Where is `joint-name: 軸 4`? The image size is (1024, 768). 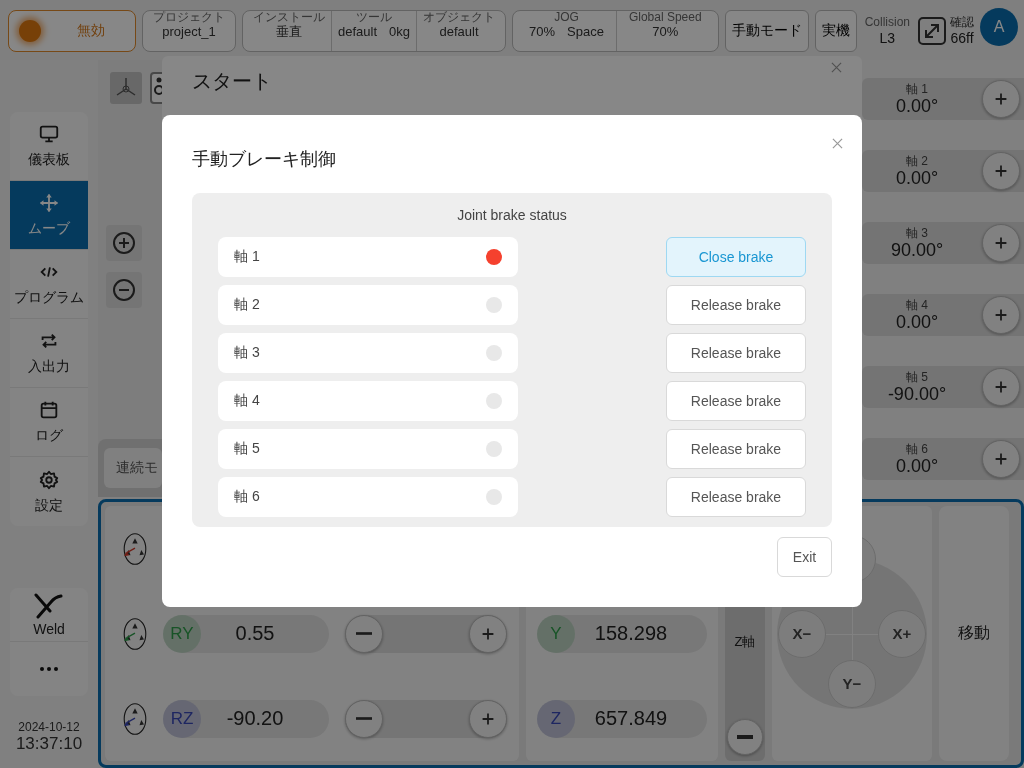 joint-name: 軸 4 is located at coordinates (247, 401).